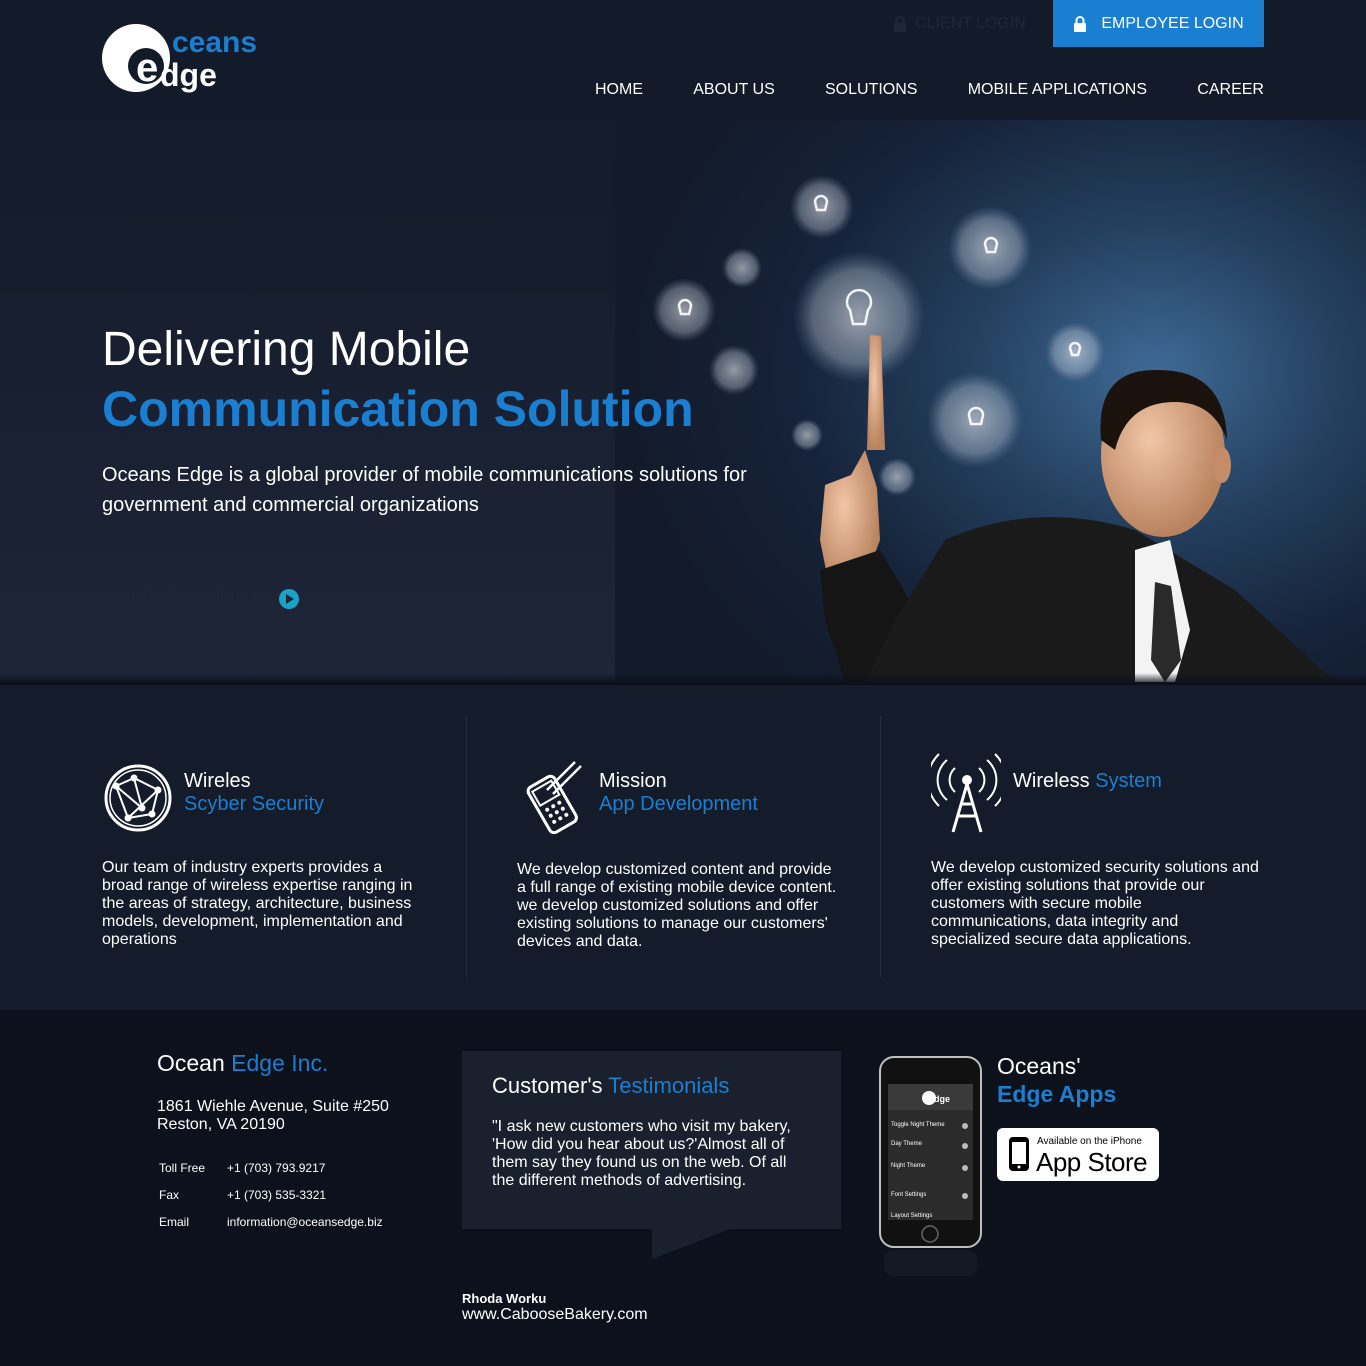 The image size is (1366, 1366). What do you see at coordinates (619, 90) in the screenshot?
I see `nav-home: HOME` at bounding box center [619, 90].